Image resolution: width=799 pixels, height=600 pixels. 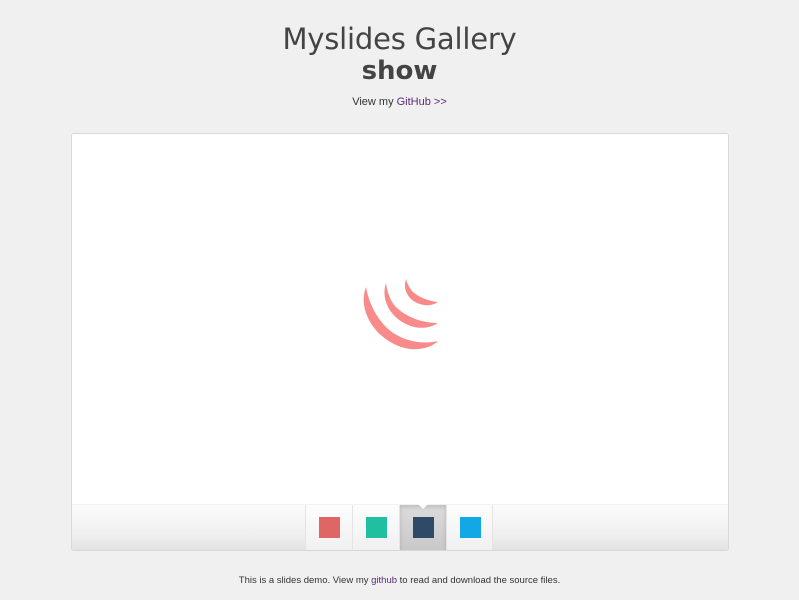 What do you see at coordinates (414, 102) in the screenshot?
I see `github-link: GitHub` at bounding box center [414, 102].